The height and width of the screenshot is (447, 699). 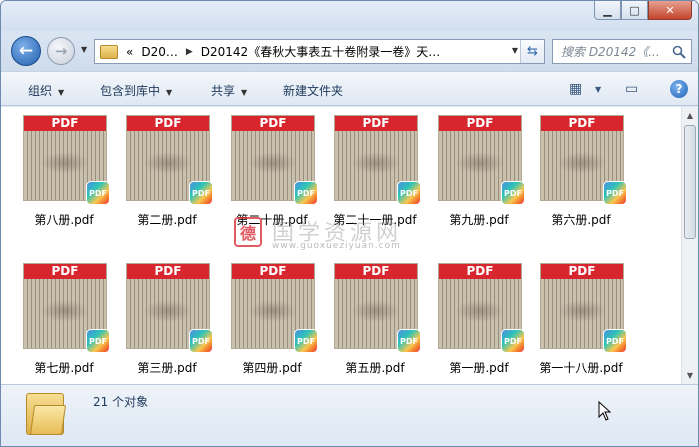 I want to click on file-item: PDF PDF 第一册.pdf, so click(x=479, y=315).